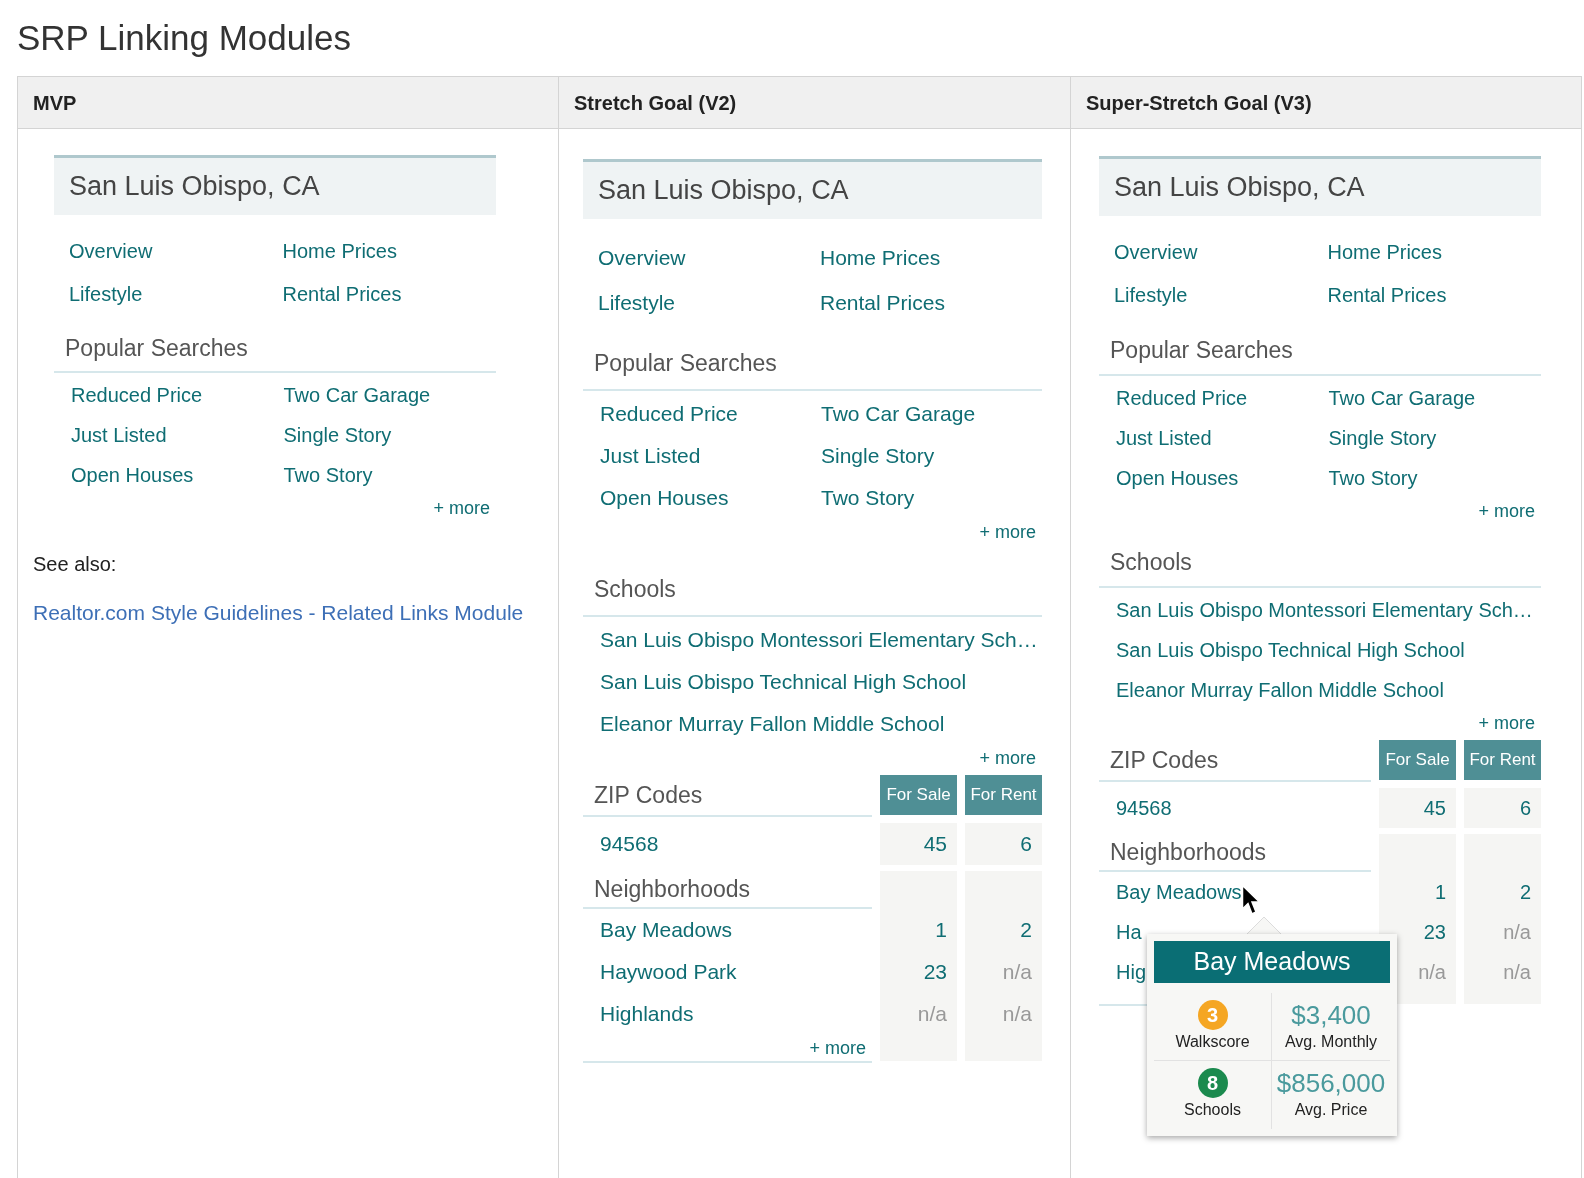  What do you see at coordinates (184, 37) in the screenshot?
I see `page-title: SRP Linking Modules` at bounding box center [184, 37].